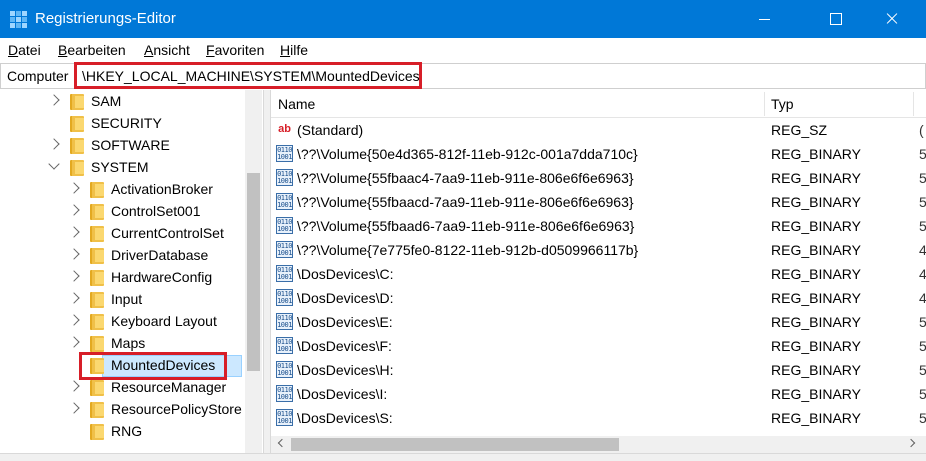 Image resolution: width=926 pixels, height=461 pixels. I want to click on tree-item: CurrentControlSet, so click(122, 234).